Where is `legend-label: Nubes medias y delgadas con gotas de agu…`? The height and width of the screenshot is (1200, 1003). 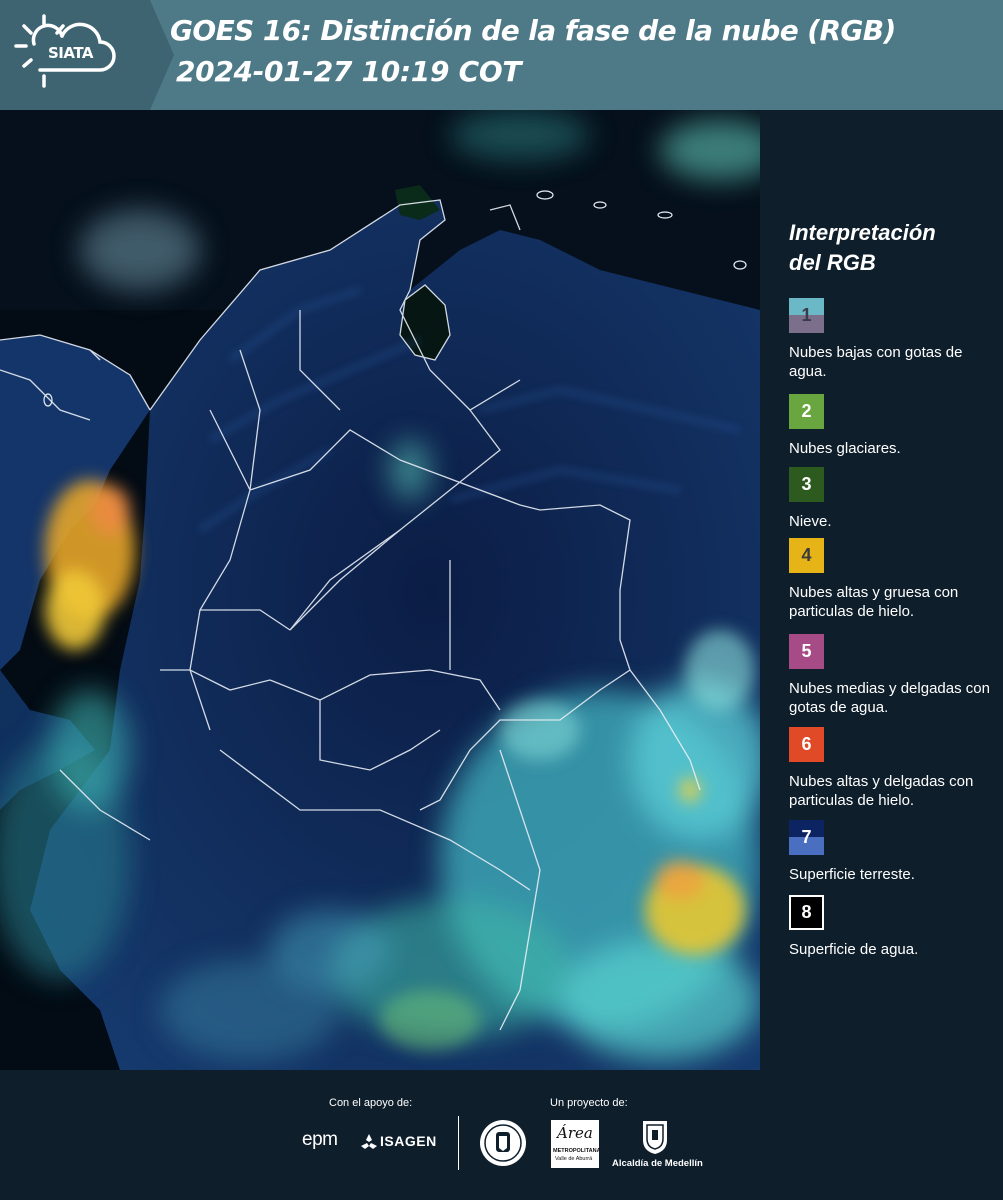
legend-label: Nubes medias y delgadas con gotas de agu… is located at coordinates (889, 698).